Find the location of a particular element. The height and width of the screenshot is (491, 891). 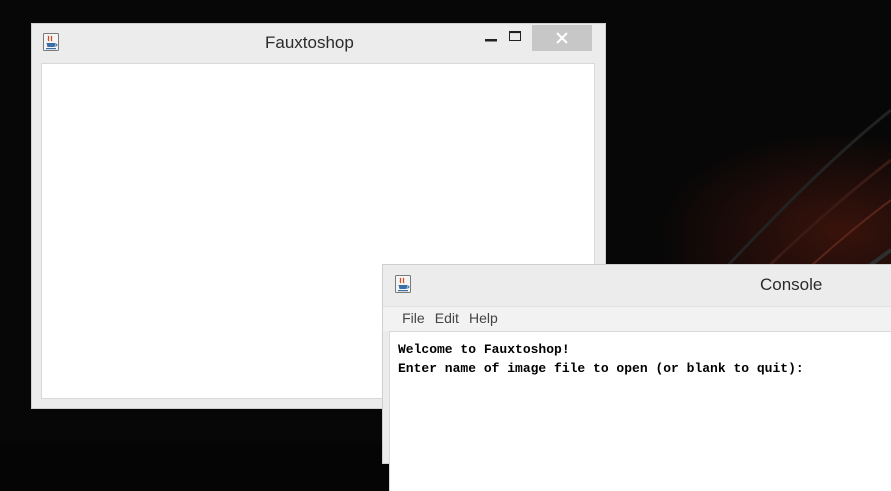

minimize-button is located at coordinates (491, 38).